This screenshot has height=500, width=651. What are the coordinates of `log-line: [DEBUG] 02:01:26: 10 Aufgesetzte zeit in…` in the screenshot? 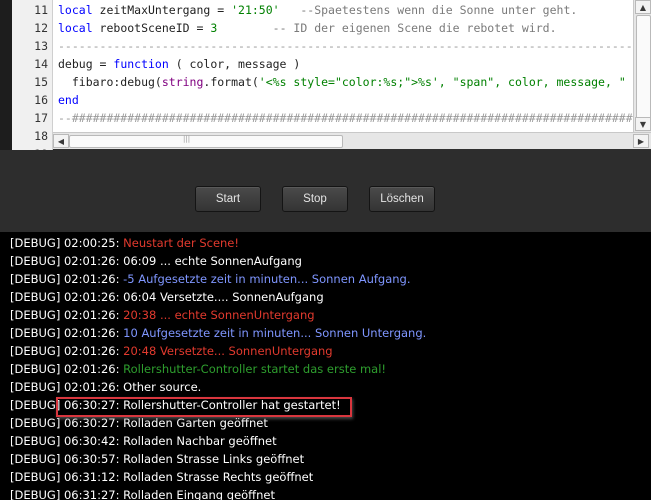 It's located at (218, 333).